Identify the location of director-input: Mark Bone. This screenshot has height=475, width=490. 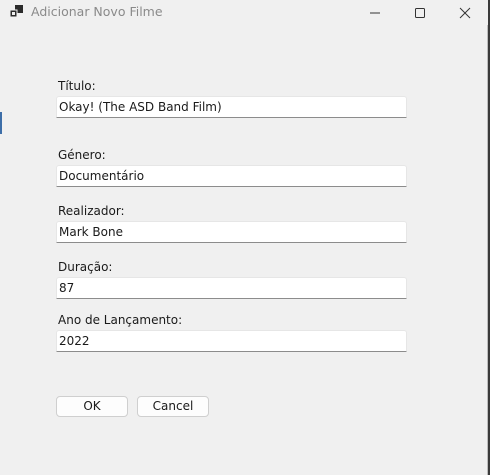
(231, 232).